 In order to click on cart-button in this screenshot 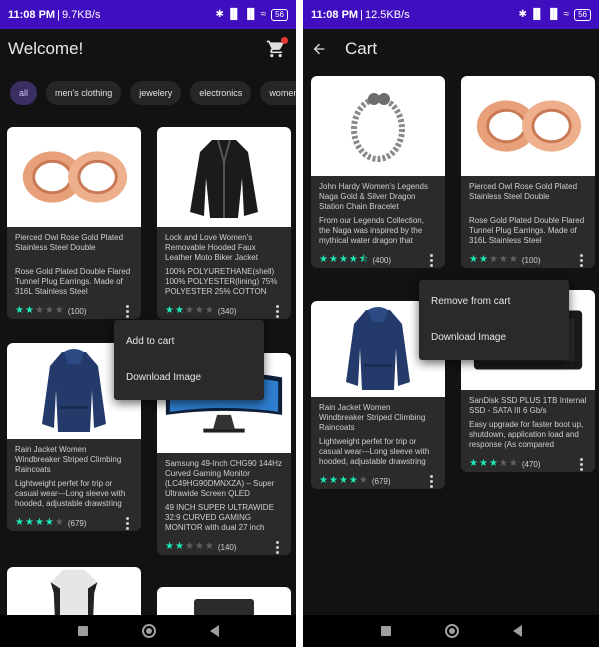, I will do `click(276, 49)`.